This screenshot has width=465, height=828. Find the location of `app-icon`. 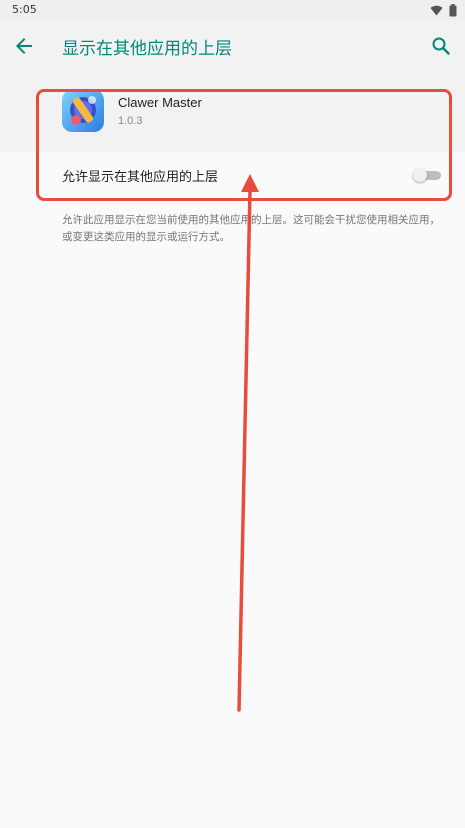

app-icon is located at coordinates (83, 111).